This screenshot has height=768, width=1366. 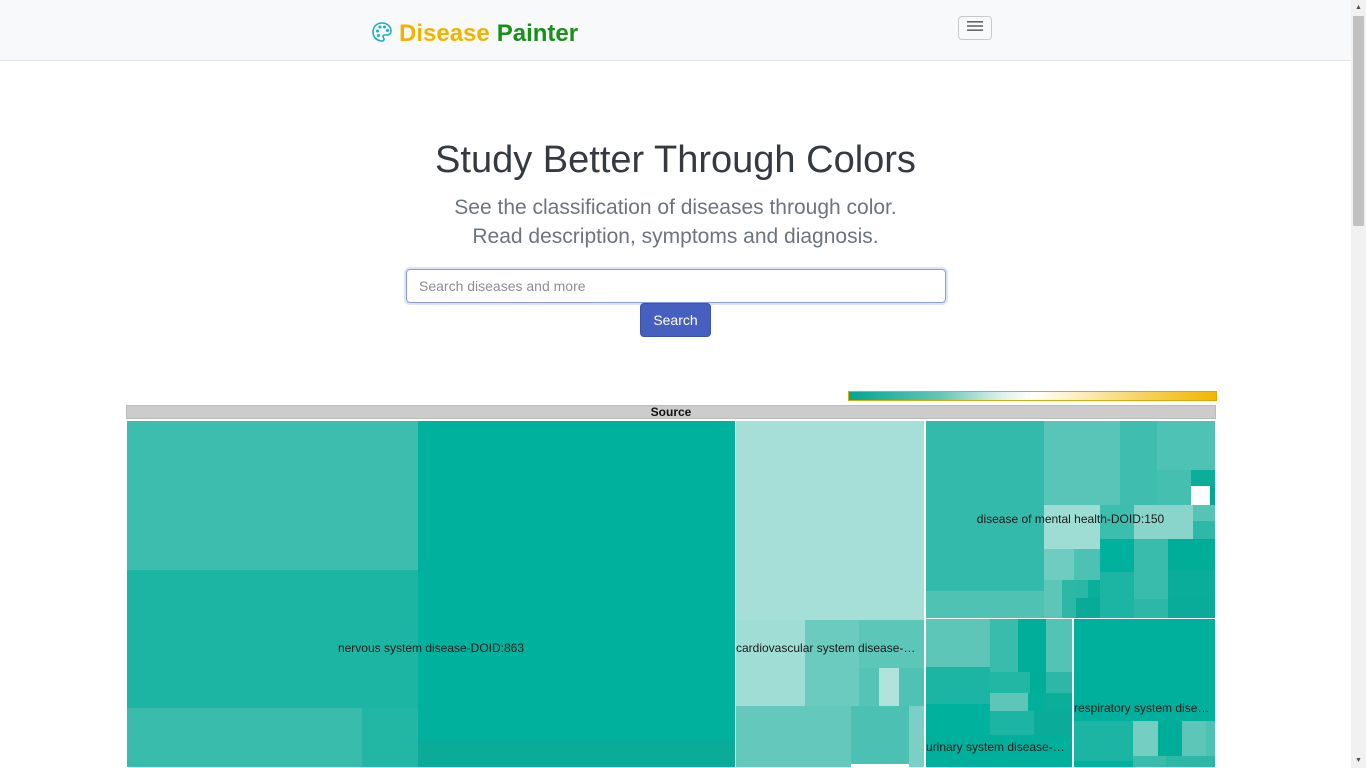 I want to click on scroll-up-arrow-icon: ▲, so click(x=1358, y=7).